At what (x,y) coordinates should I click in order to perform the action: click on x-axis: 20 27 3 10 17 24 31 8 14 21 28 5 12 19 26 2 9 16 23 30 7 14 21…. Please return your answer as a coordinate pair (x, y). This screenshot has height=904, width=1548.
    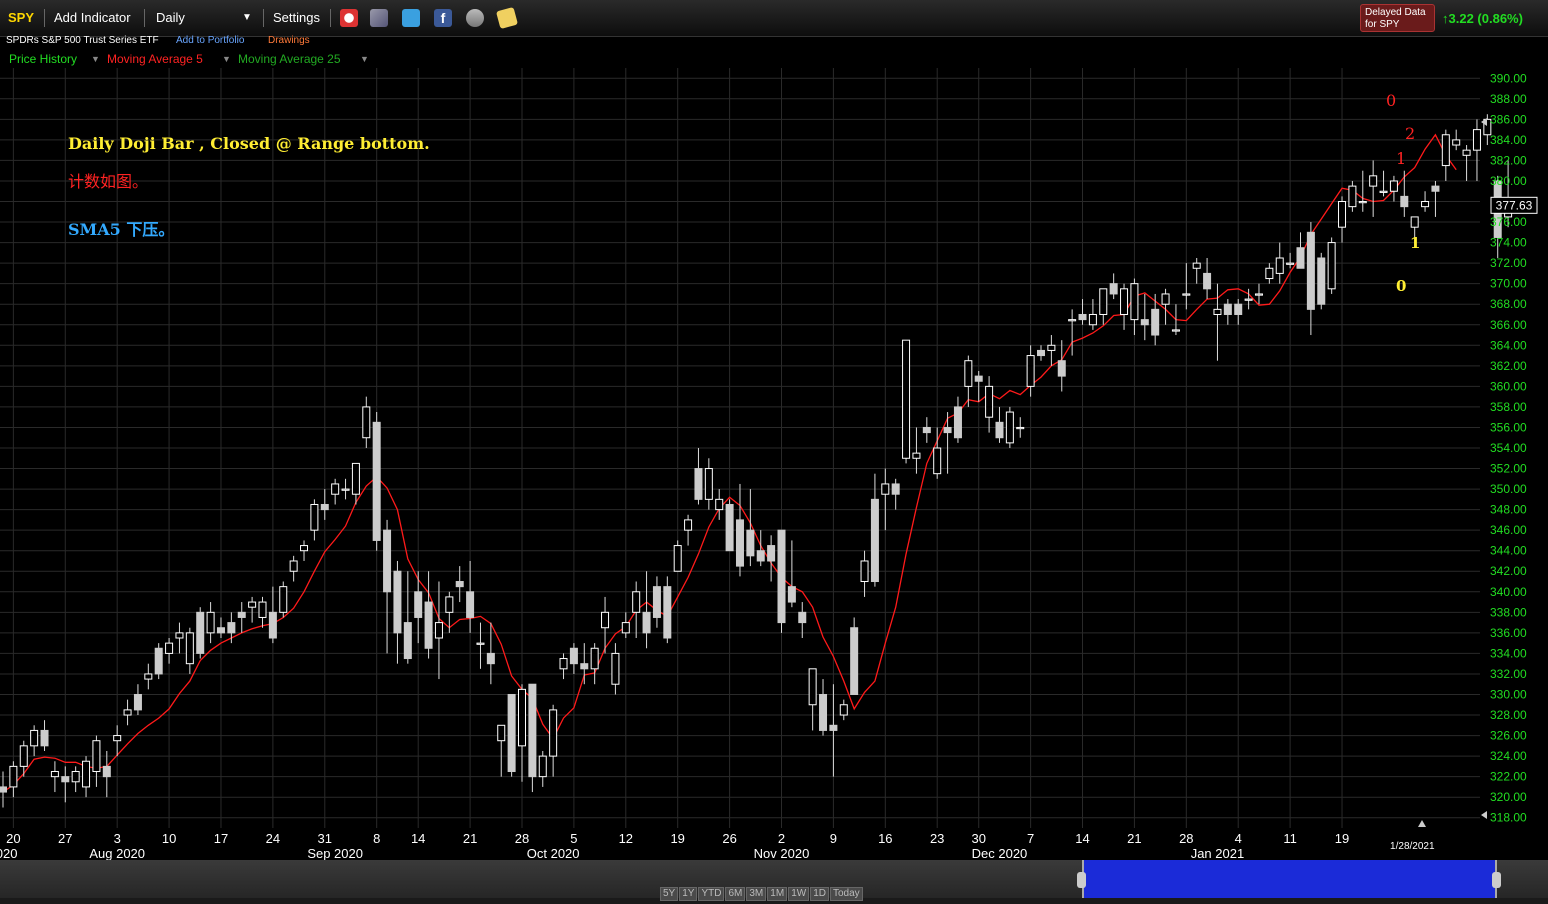
    Looking at the image, I should click on (717, 845).